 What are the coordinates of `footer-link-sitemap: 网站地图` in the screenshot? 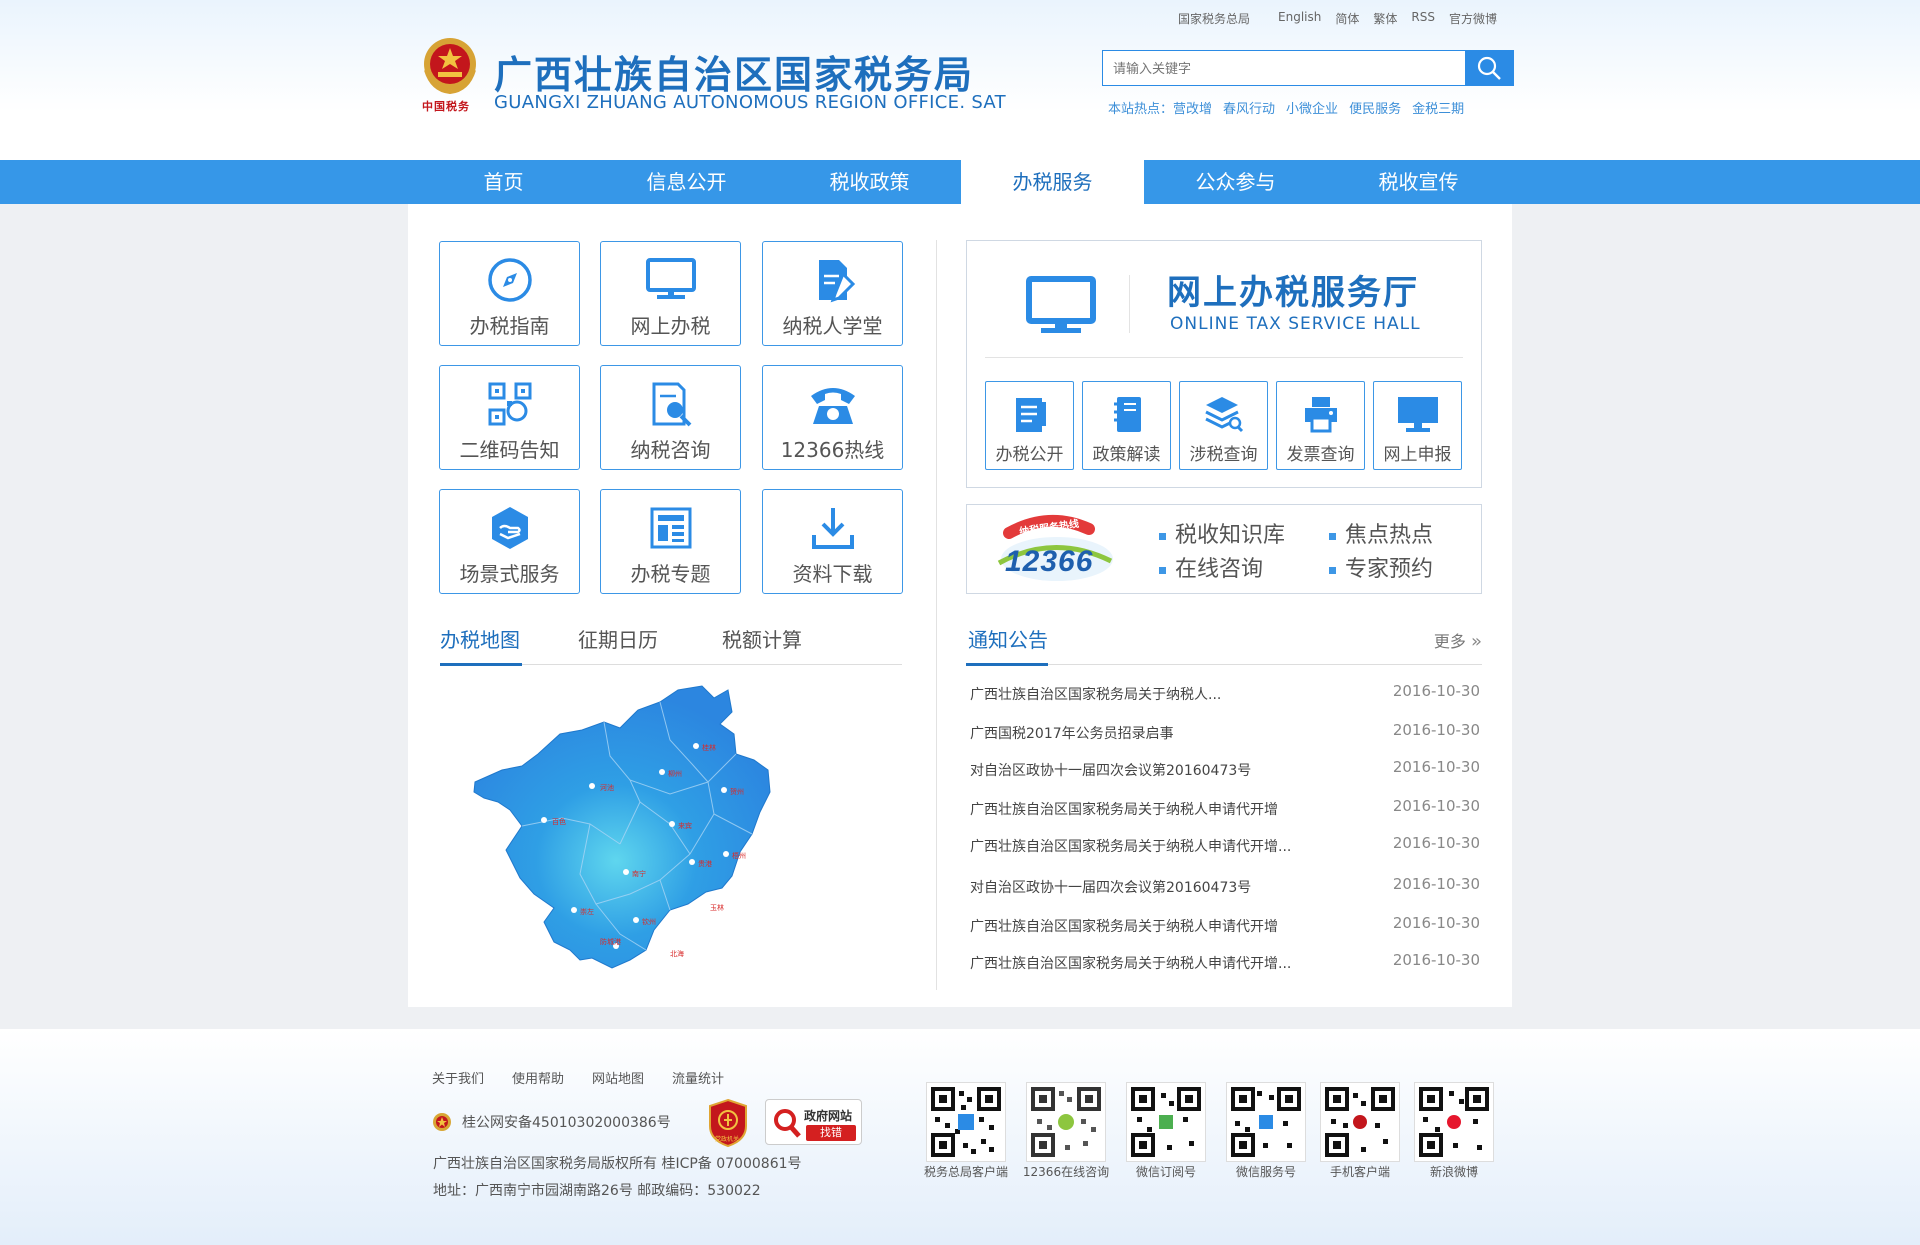 It's located at (618, 1077).